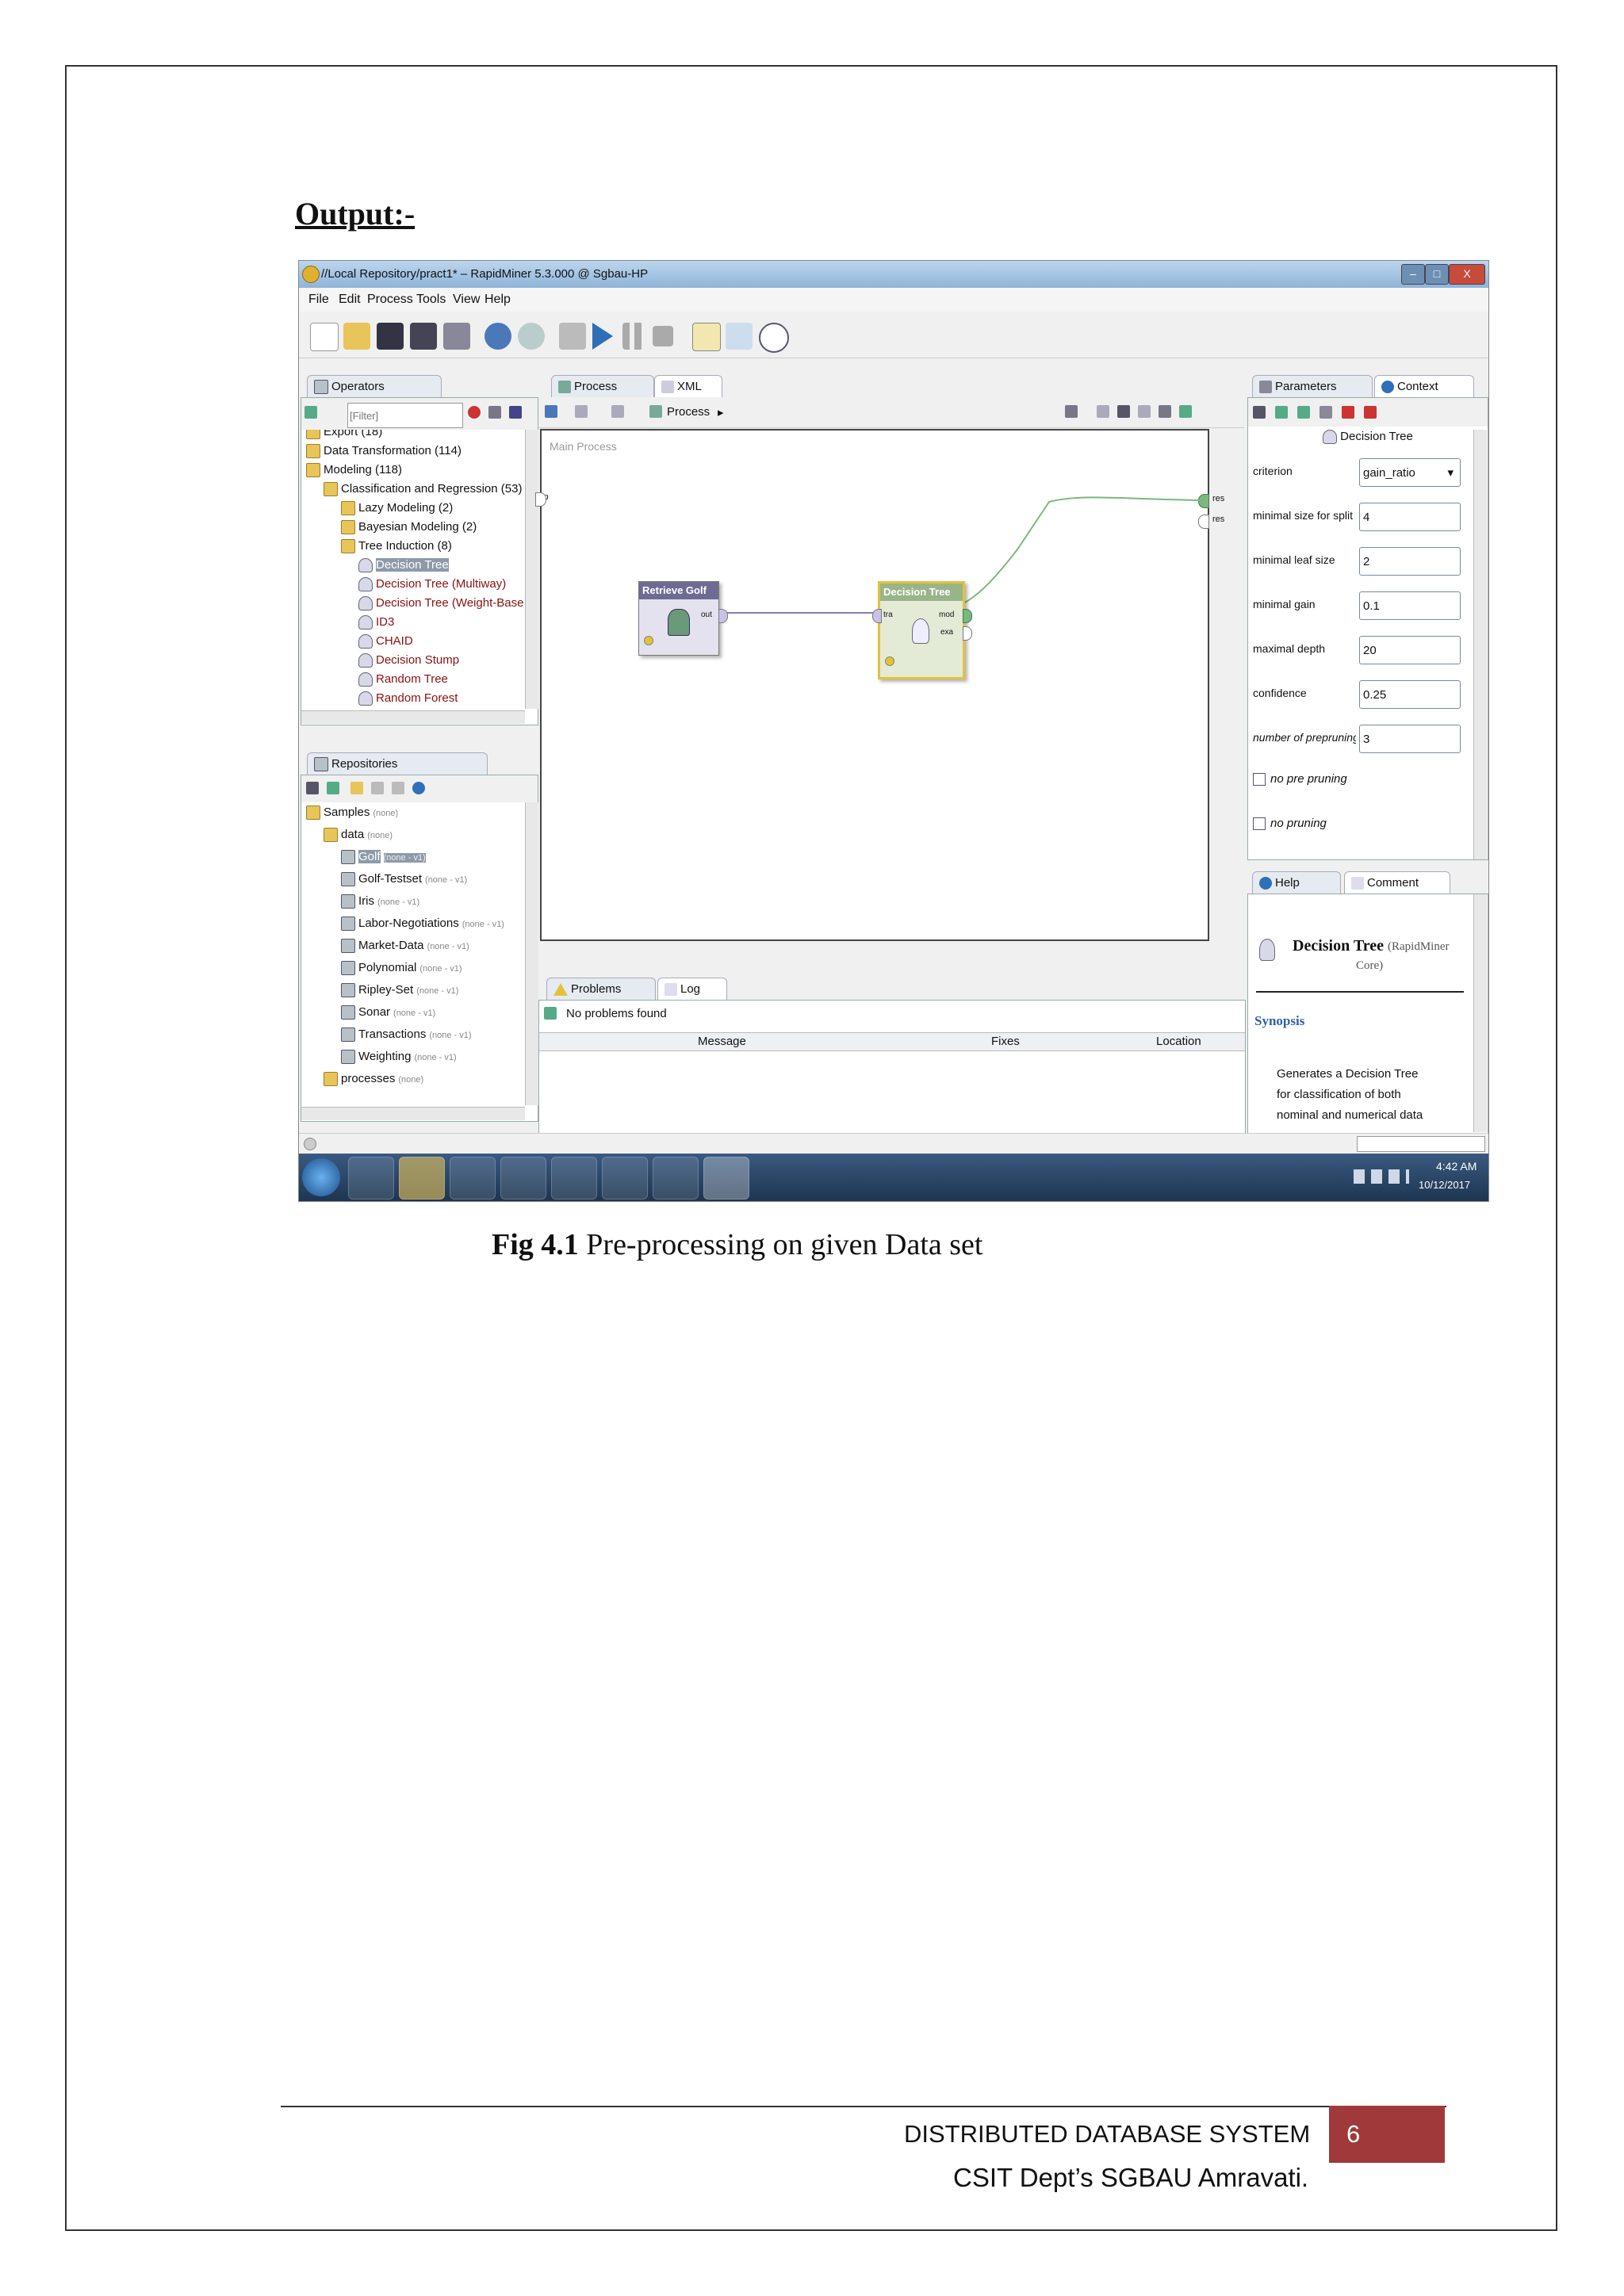 This screenshot has height=2296, width=1624. What do you see at coordinates (350, 300) in the screenshot?
I see `menu-edit: Edit` at bounding box center [350, 300].